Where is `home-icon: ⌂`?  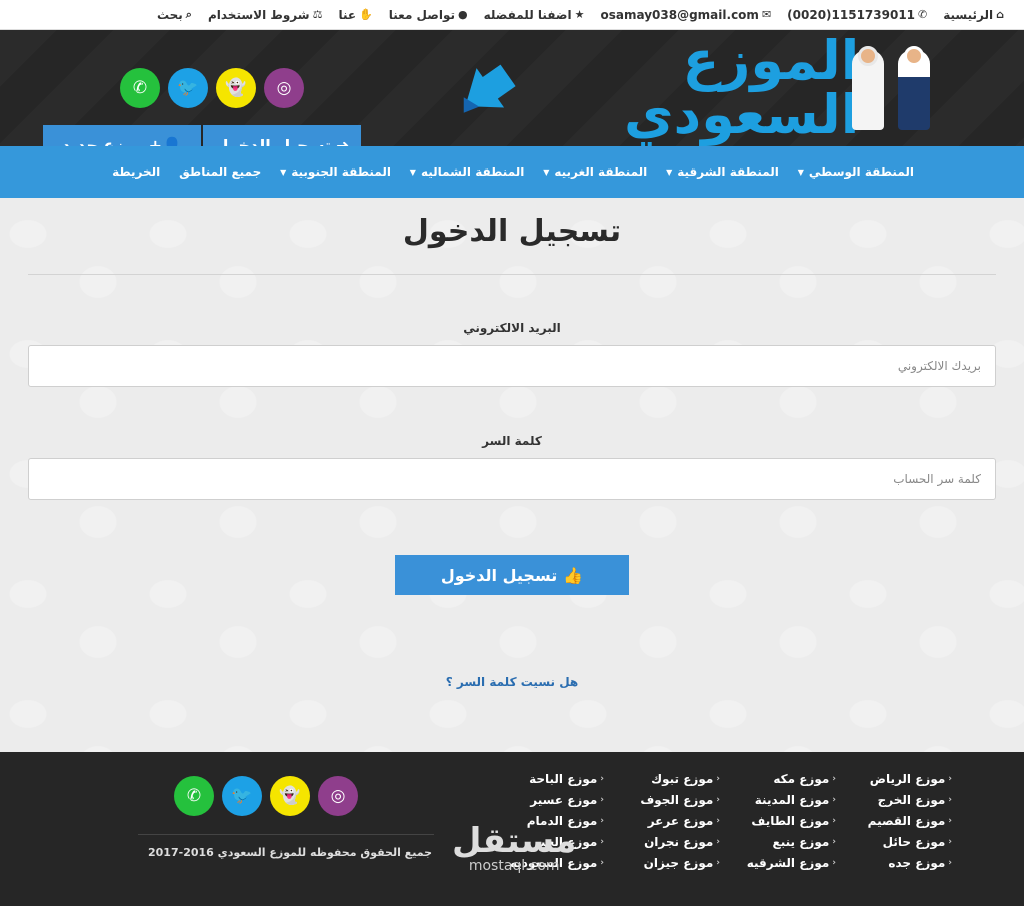
home-icon: ⌂ is located at coordinates (1000, 14).